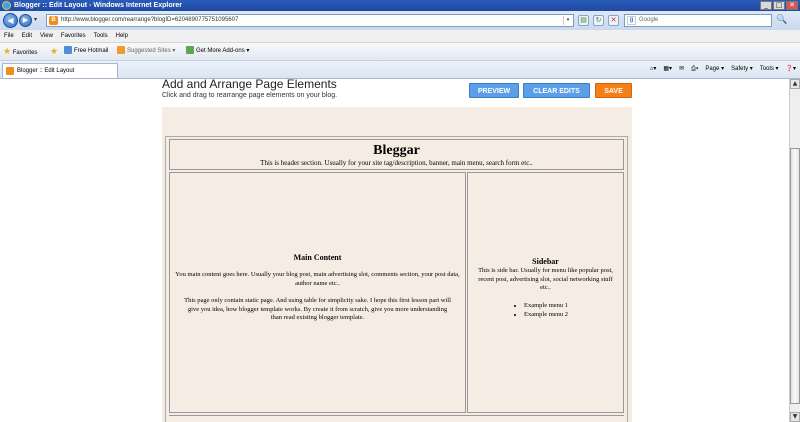 Image resolution: width=800 pixels, height=422 pixels. What do you see at coordinates (791, 69) in the screenshot?
I see `help-menu-button: ❓▾` at bounding box center [791, 69].